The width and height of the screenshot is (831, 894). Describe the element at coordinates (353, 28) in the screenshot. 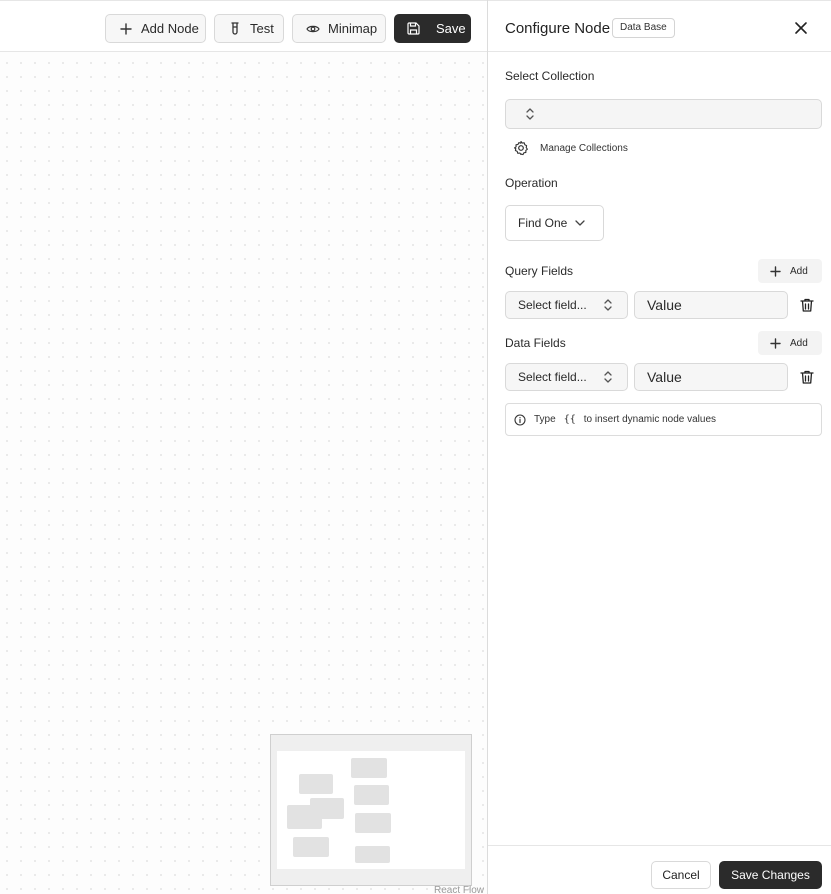

I see `minimap-label: Minimap` at that location.